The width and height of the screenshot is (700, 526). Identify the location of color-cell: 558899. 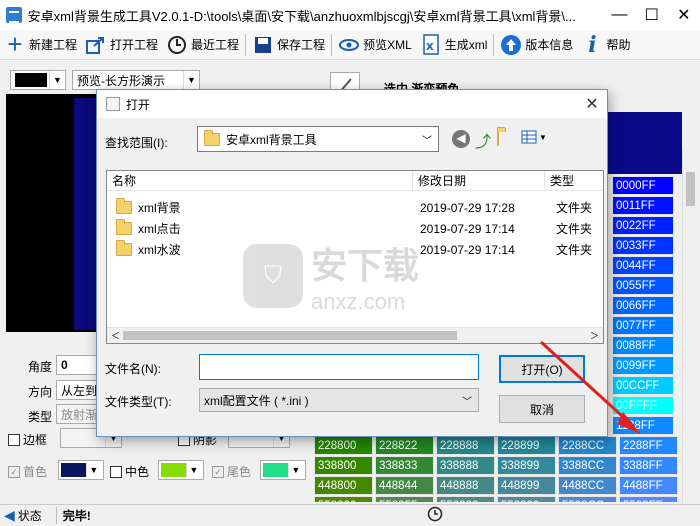
(526, 499).